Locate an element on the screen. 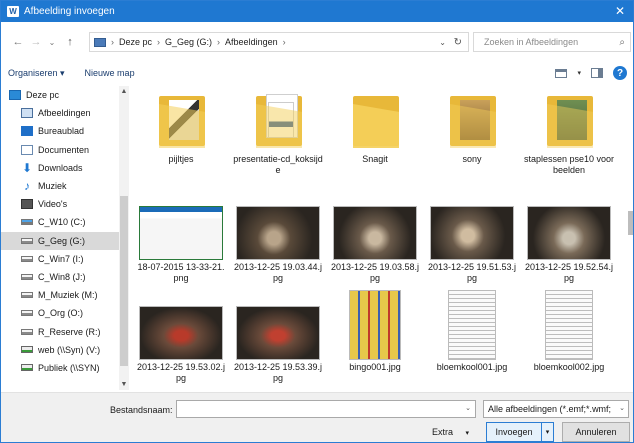 The height and width of the screenshot is (443, 634). folder-item: Snagit is located at coordinates (375, 125).